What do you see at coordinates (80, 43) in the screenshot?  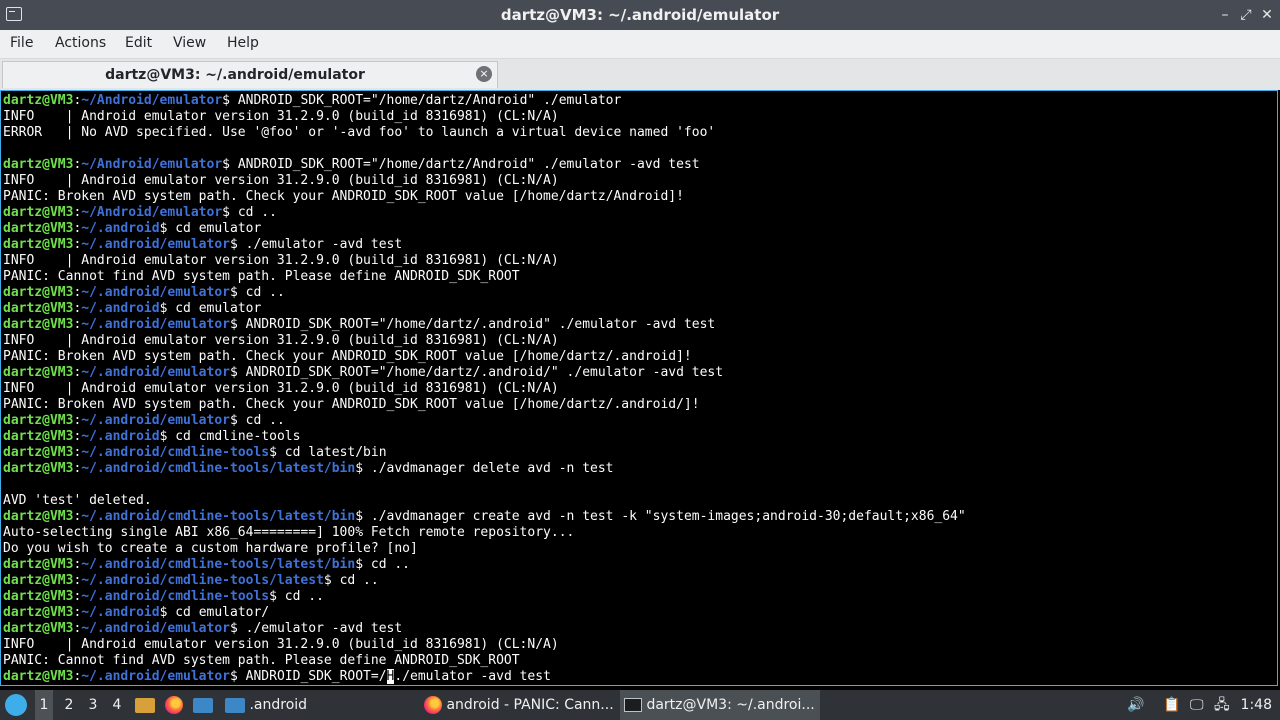 I see `menu-actions: Actions` at bounding box center [80, 43].